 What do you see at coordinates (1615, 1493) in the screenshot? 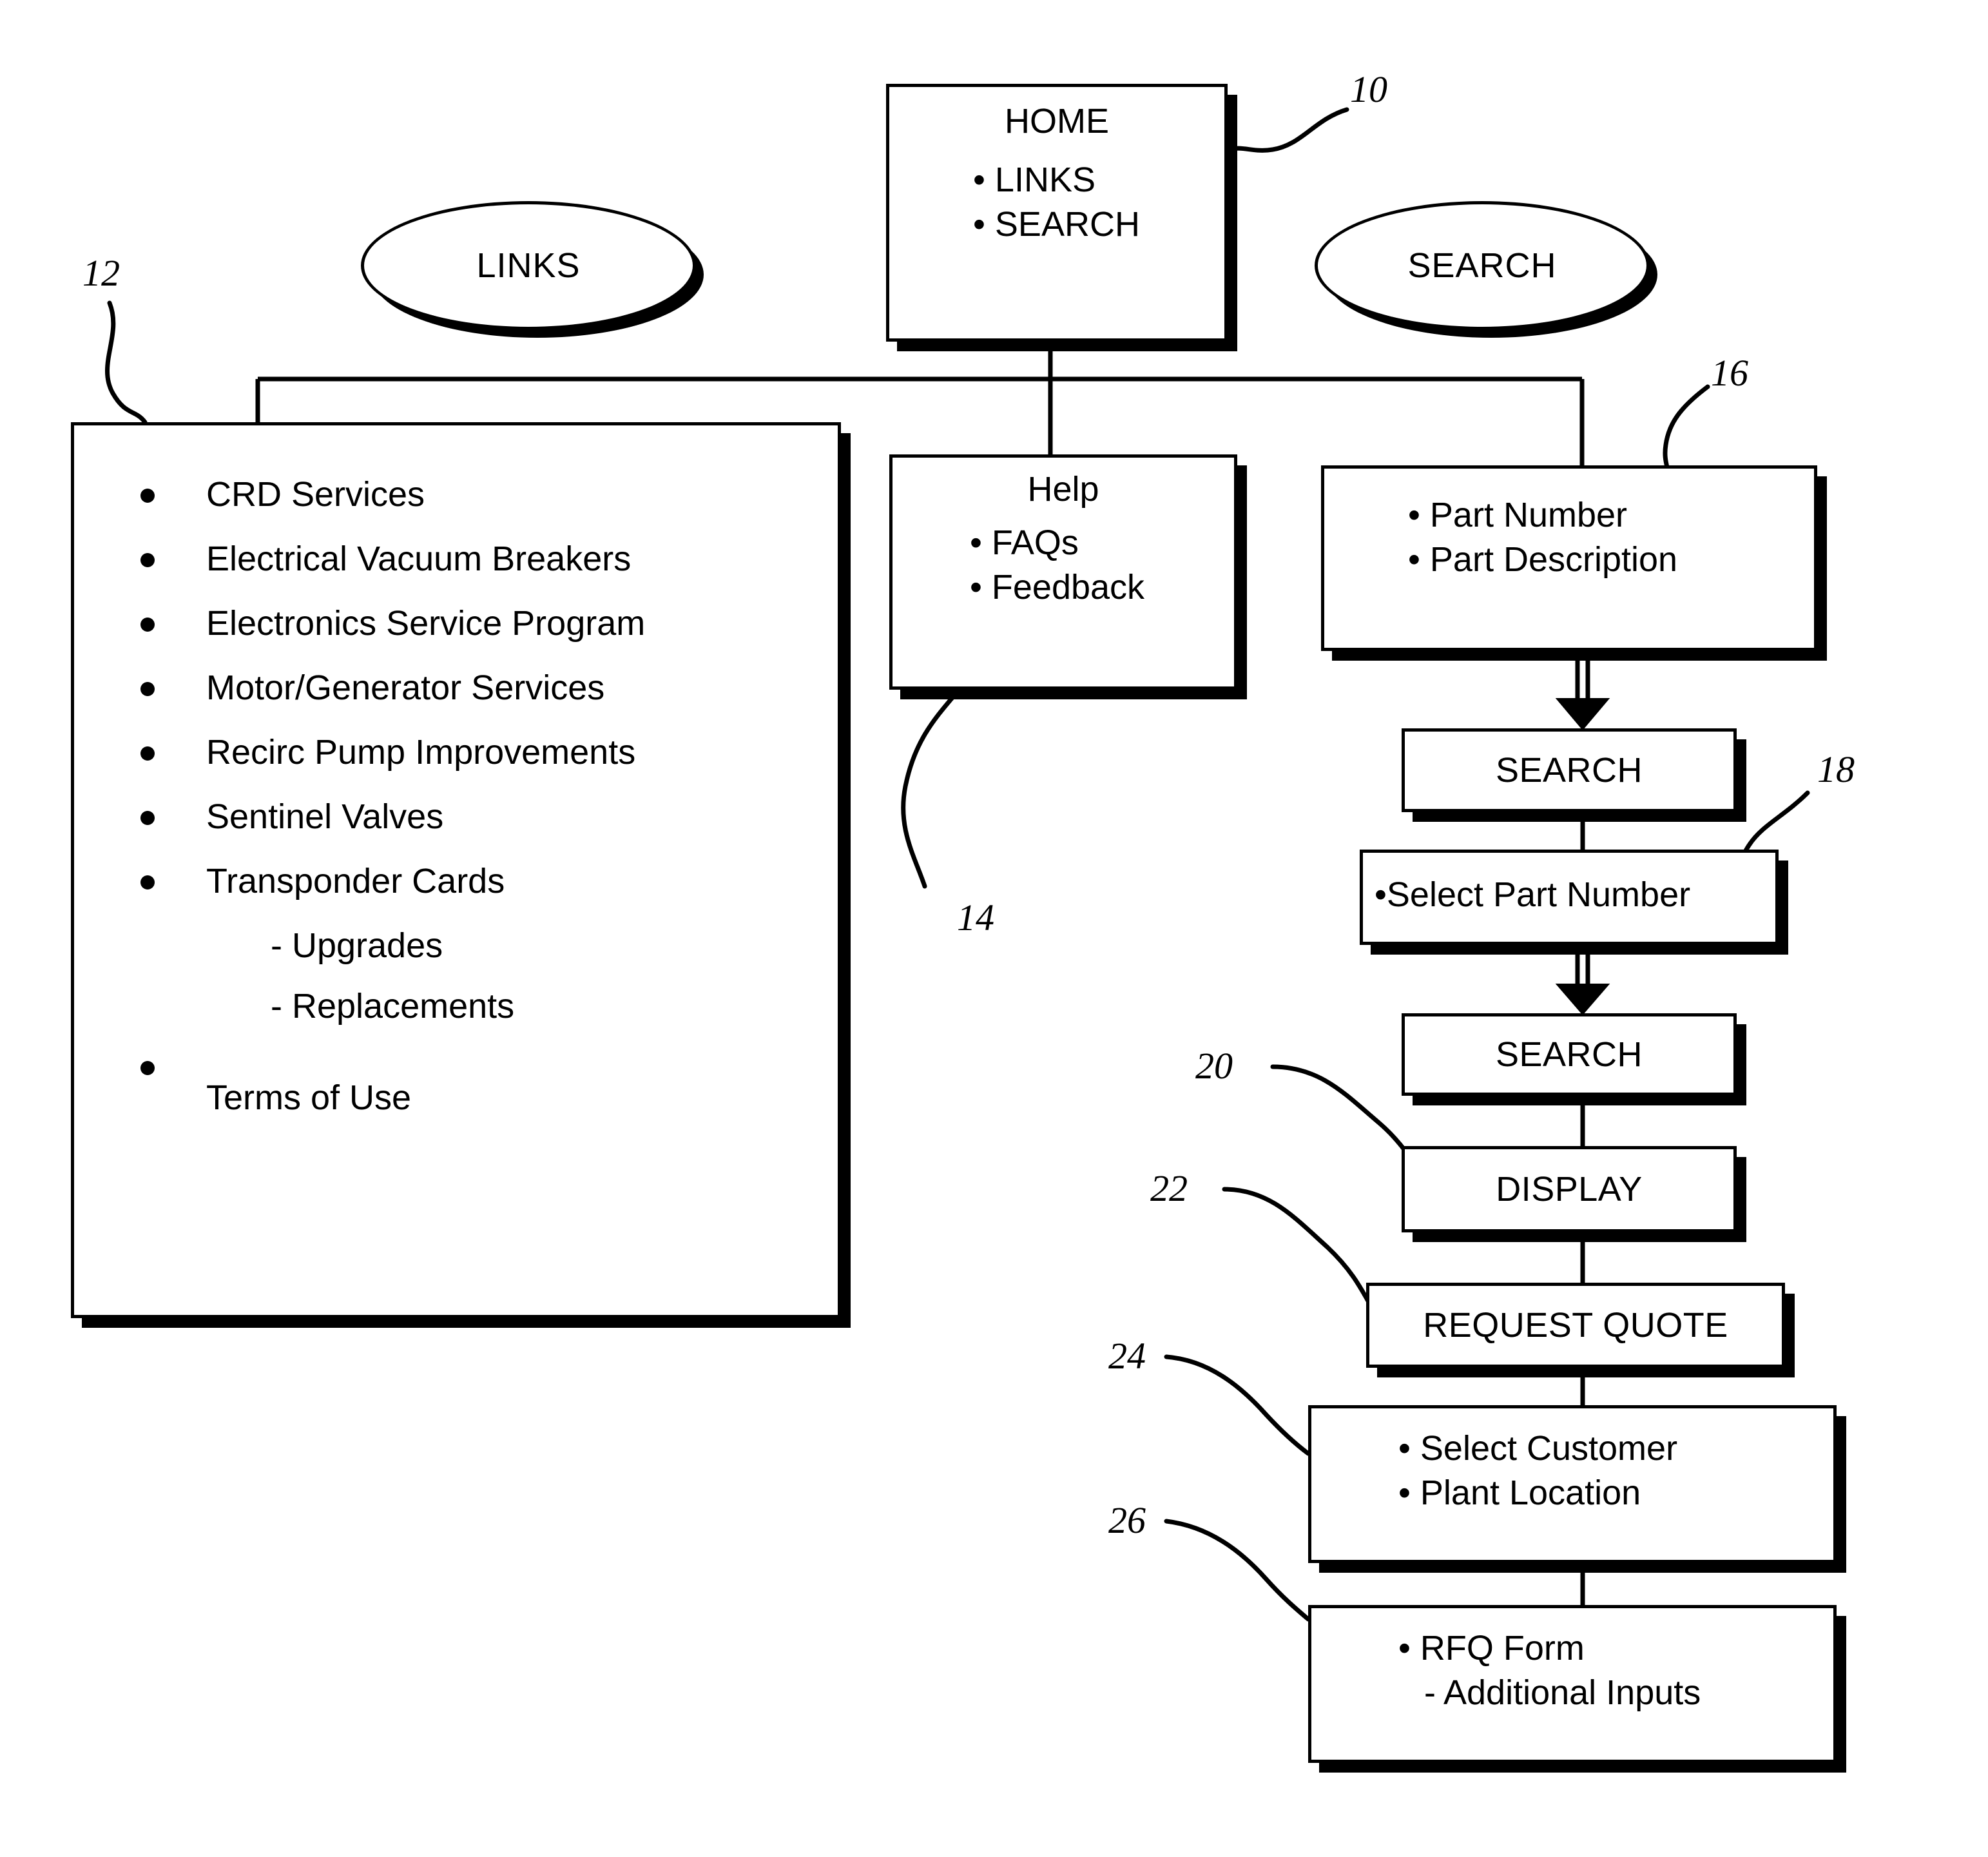
I see `customer-item-plant: • Plant Location` at bounding box center [1615, 1493].